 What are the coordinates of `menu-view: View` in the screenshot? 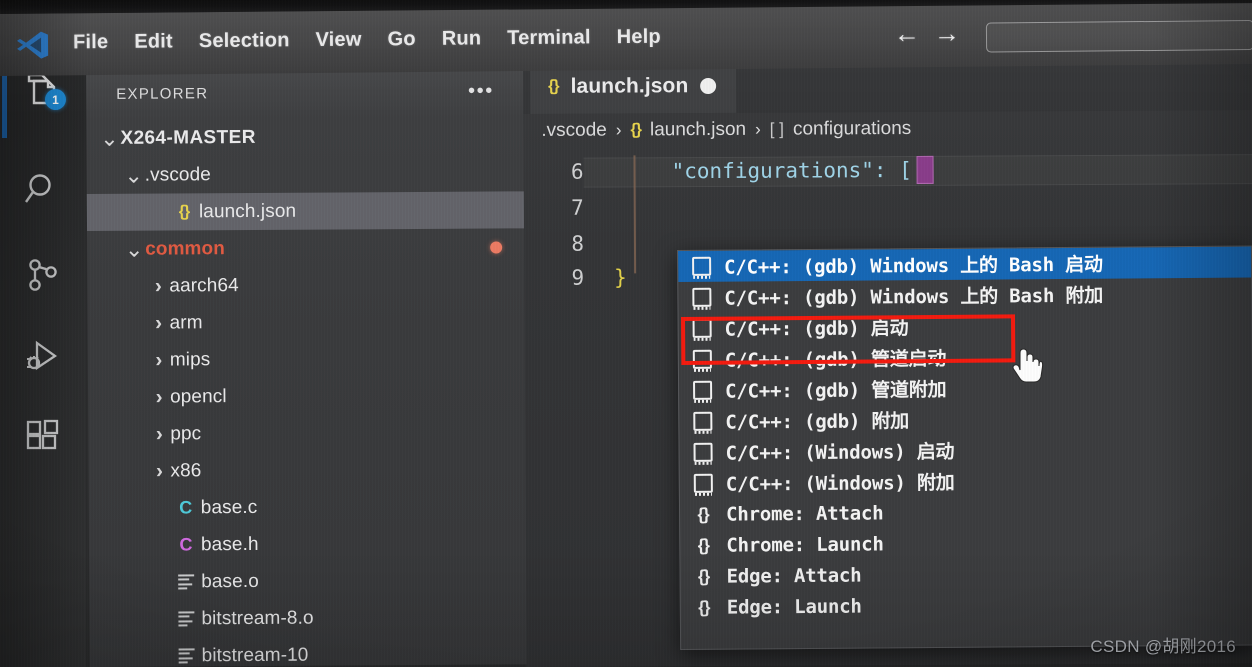 It's located at (338, 40).